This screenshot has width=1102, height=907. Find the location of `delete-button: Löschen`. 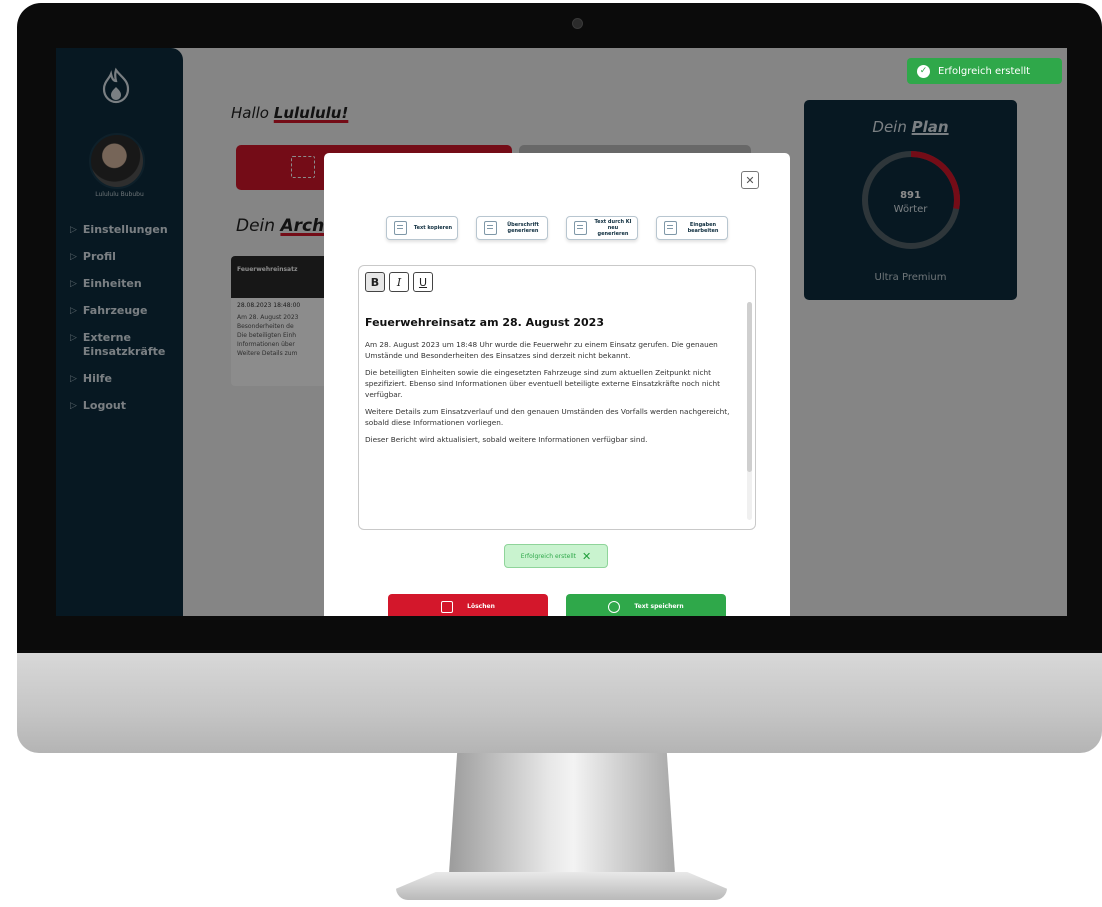

delete-button: Löschen is located at coordinates (468, 605).